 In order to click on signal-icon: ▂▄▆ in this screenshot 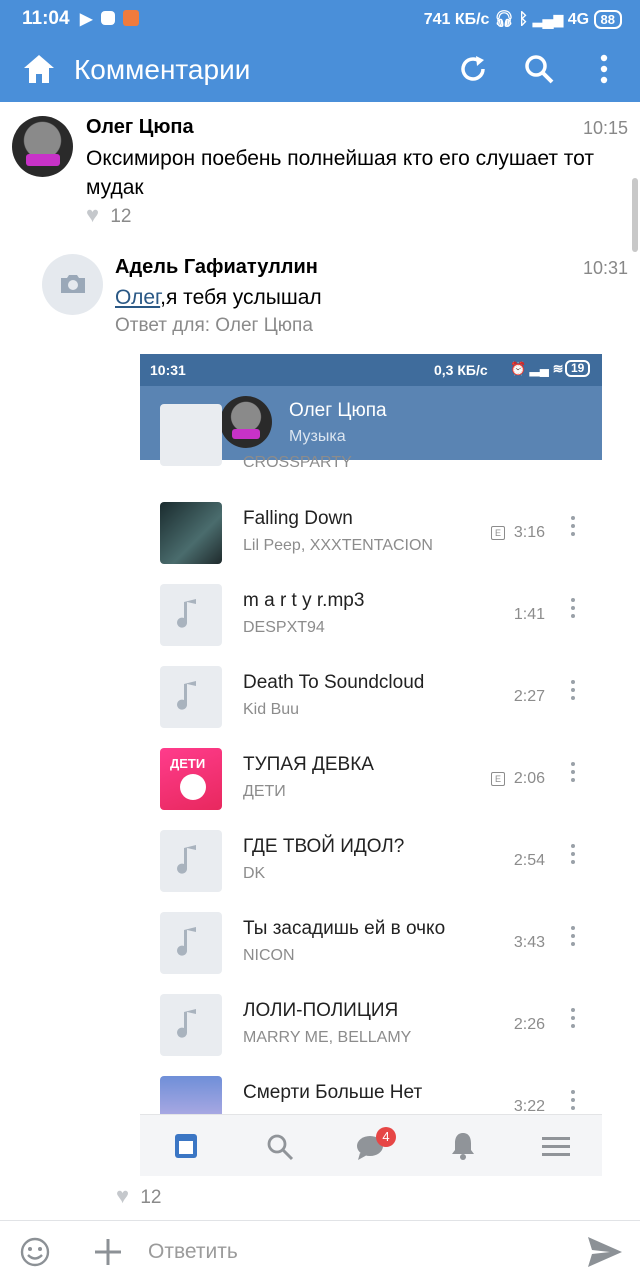, I will do `click(548, 19)`.